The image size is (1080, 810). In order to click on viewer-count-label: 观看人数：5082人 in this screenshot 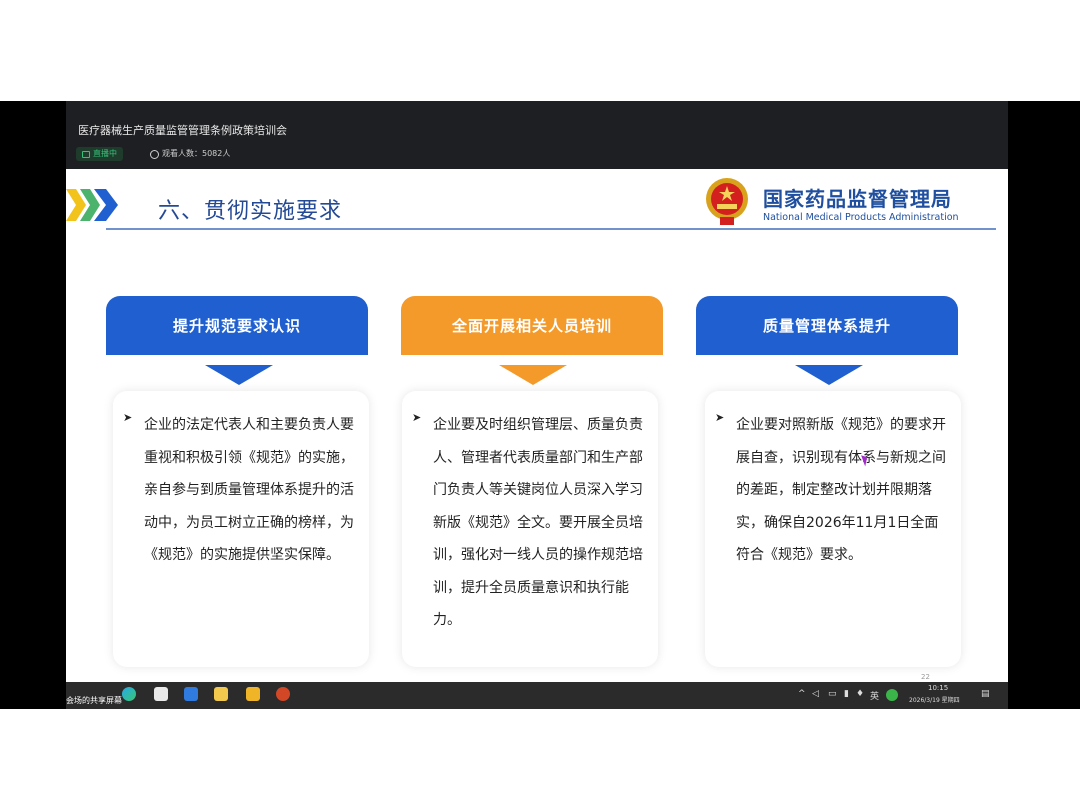, I will do `click(196, 153)`.